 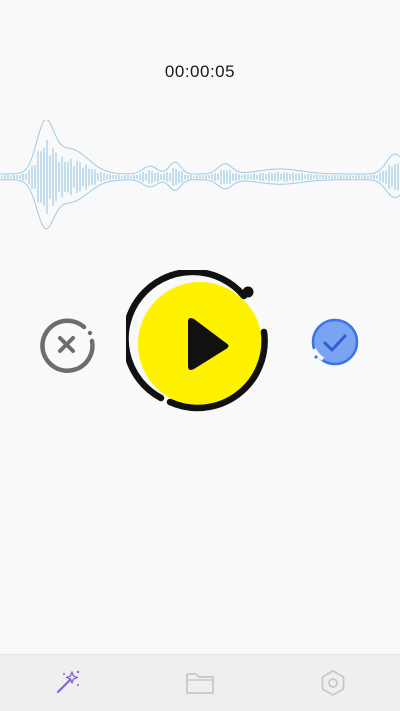 What do you see at coordinates (200, 71) in the screenshot?
I see `elapsed-time: 00:00:05` at bounding box center [200, 71].